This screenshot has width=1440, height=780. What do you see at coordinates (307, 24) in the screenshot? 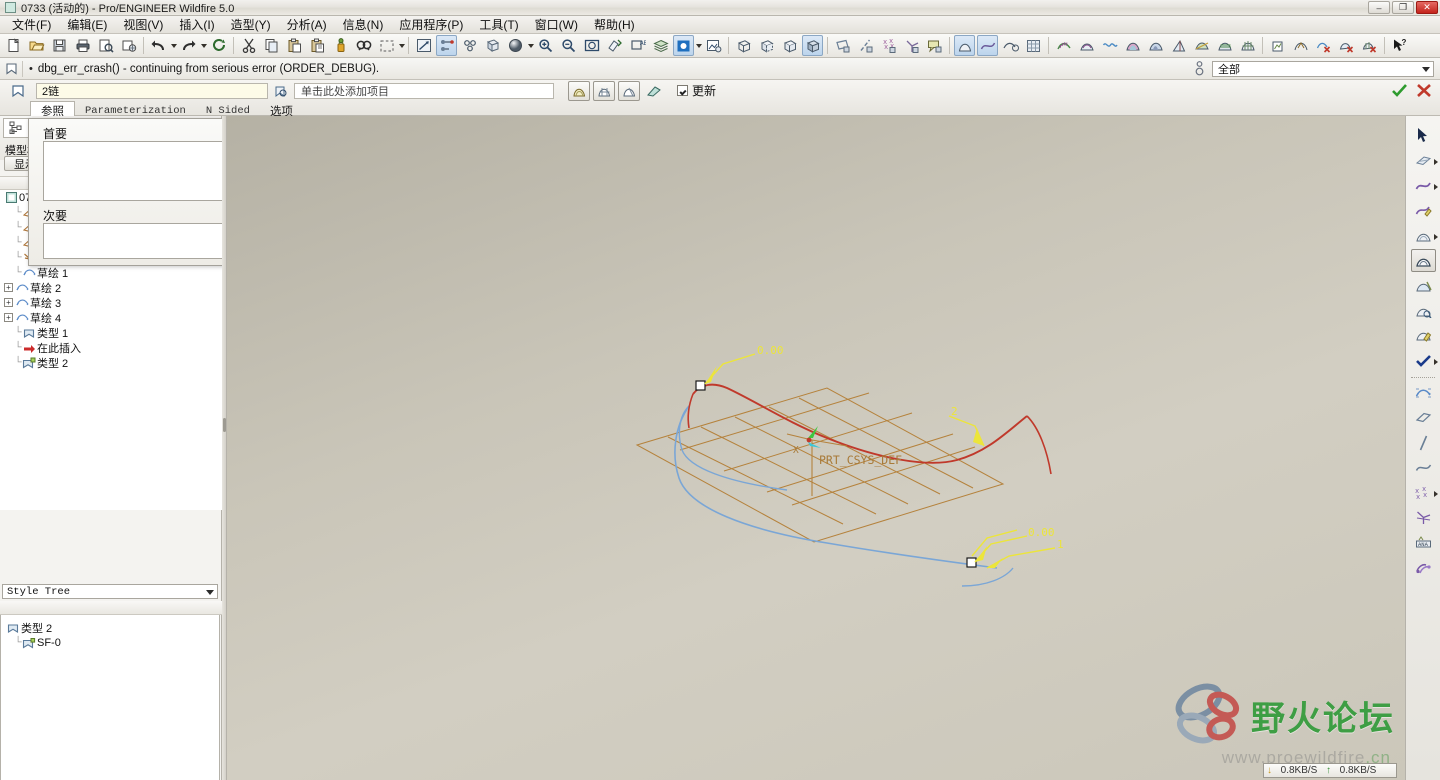
I see `menu-analysis: 分析(A)` at bounding box center [307, 24].